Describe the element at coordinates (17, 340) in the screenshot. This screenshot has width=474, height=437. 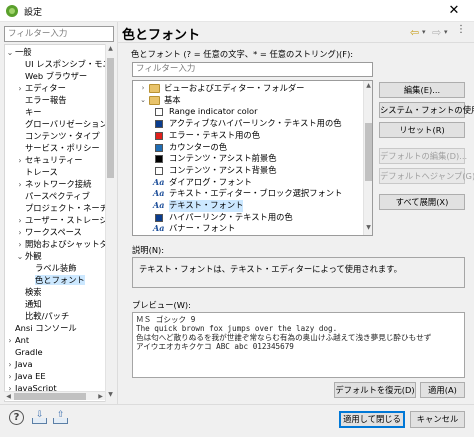
I see `tree-item: › Ant` at that location.